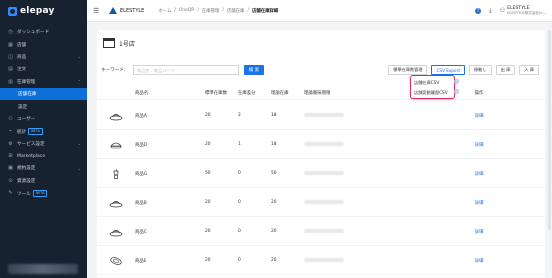 The image size is (552, 278). I want to click on sidebar-item-6: 設定, so click(43, 106).